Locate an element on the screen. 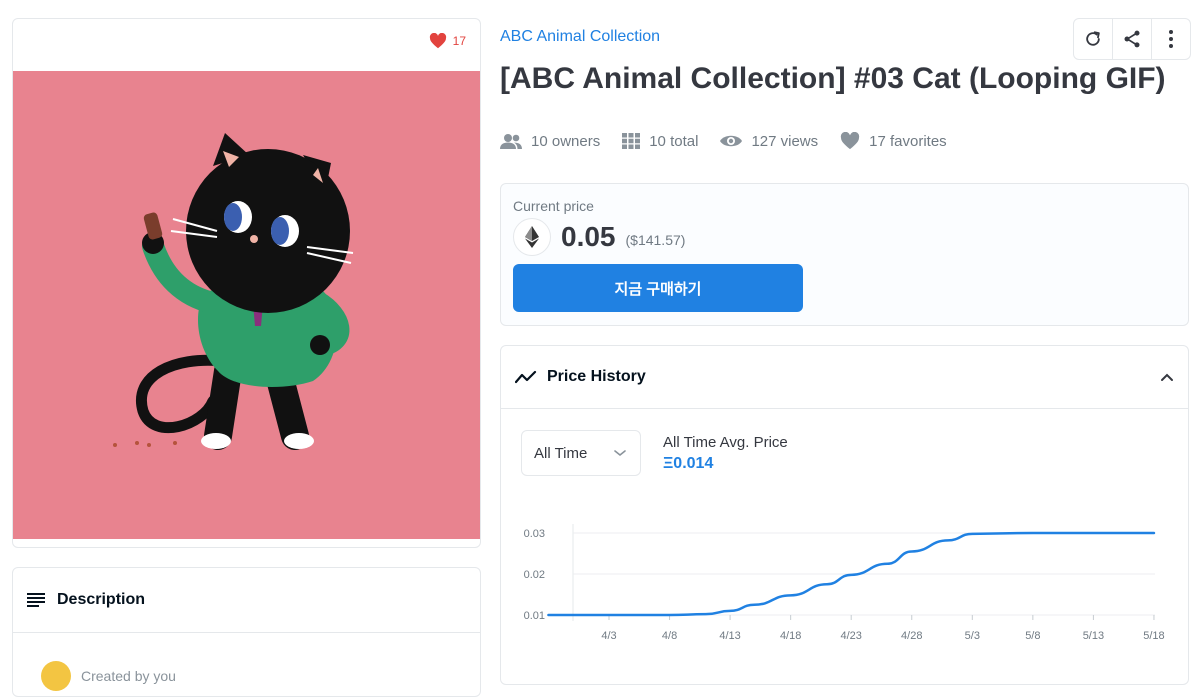  description-header: Description is located at coordinates (246, 600).